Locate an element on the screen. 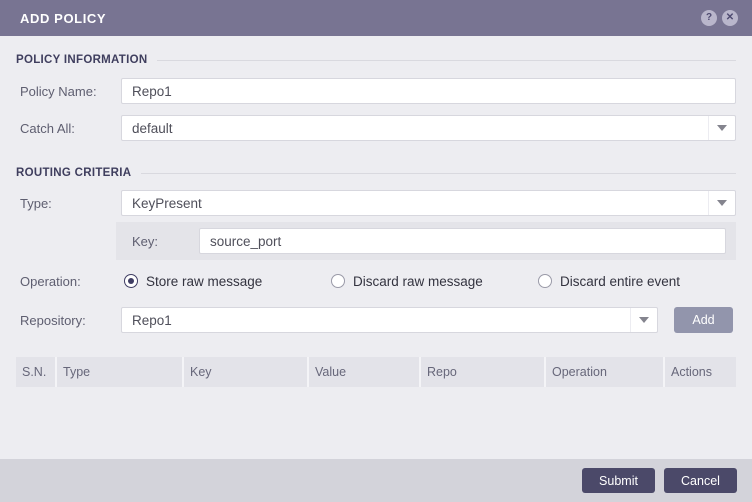 The height and width of the screenshot is (502, 752). column-header-type: Type is located at coordinates (118, 372).